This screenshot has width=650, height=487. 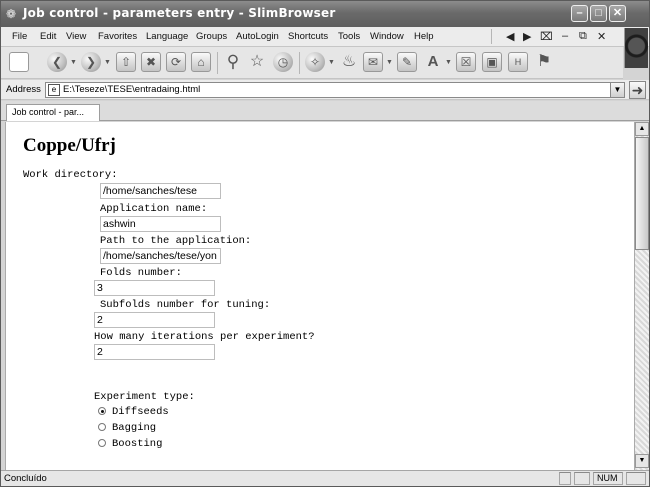 I want to click on menu-language: Language, so click(x=167, y=36).